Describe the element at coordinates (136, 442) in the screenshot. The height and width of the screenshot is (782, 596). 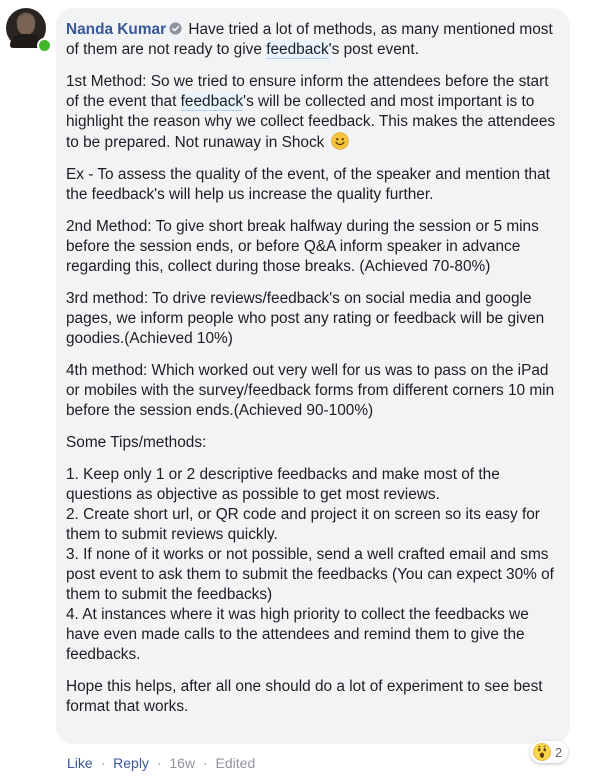
I see `tips-heading: Some Tips/methods:` at that location.